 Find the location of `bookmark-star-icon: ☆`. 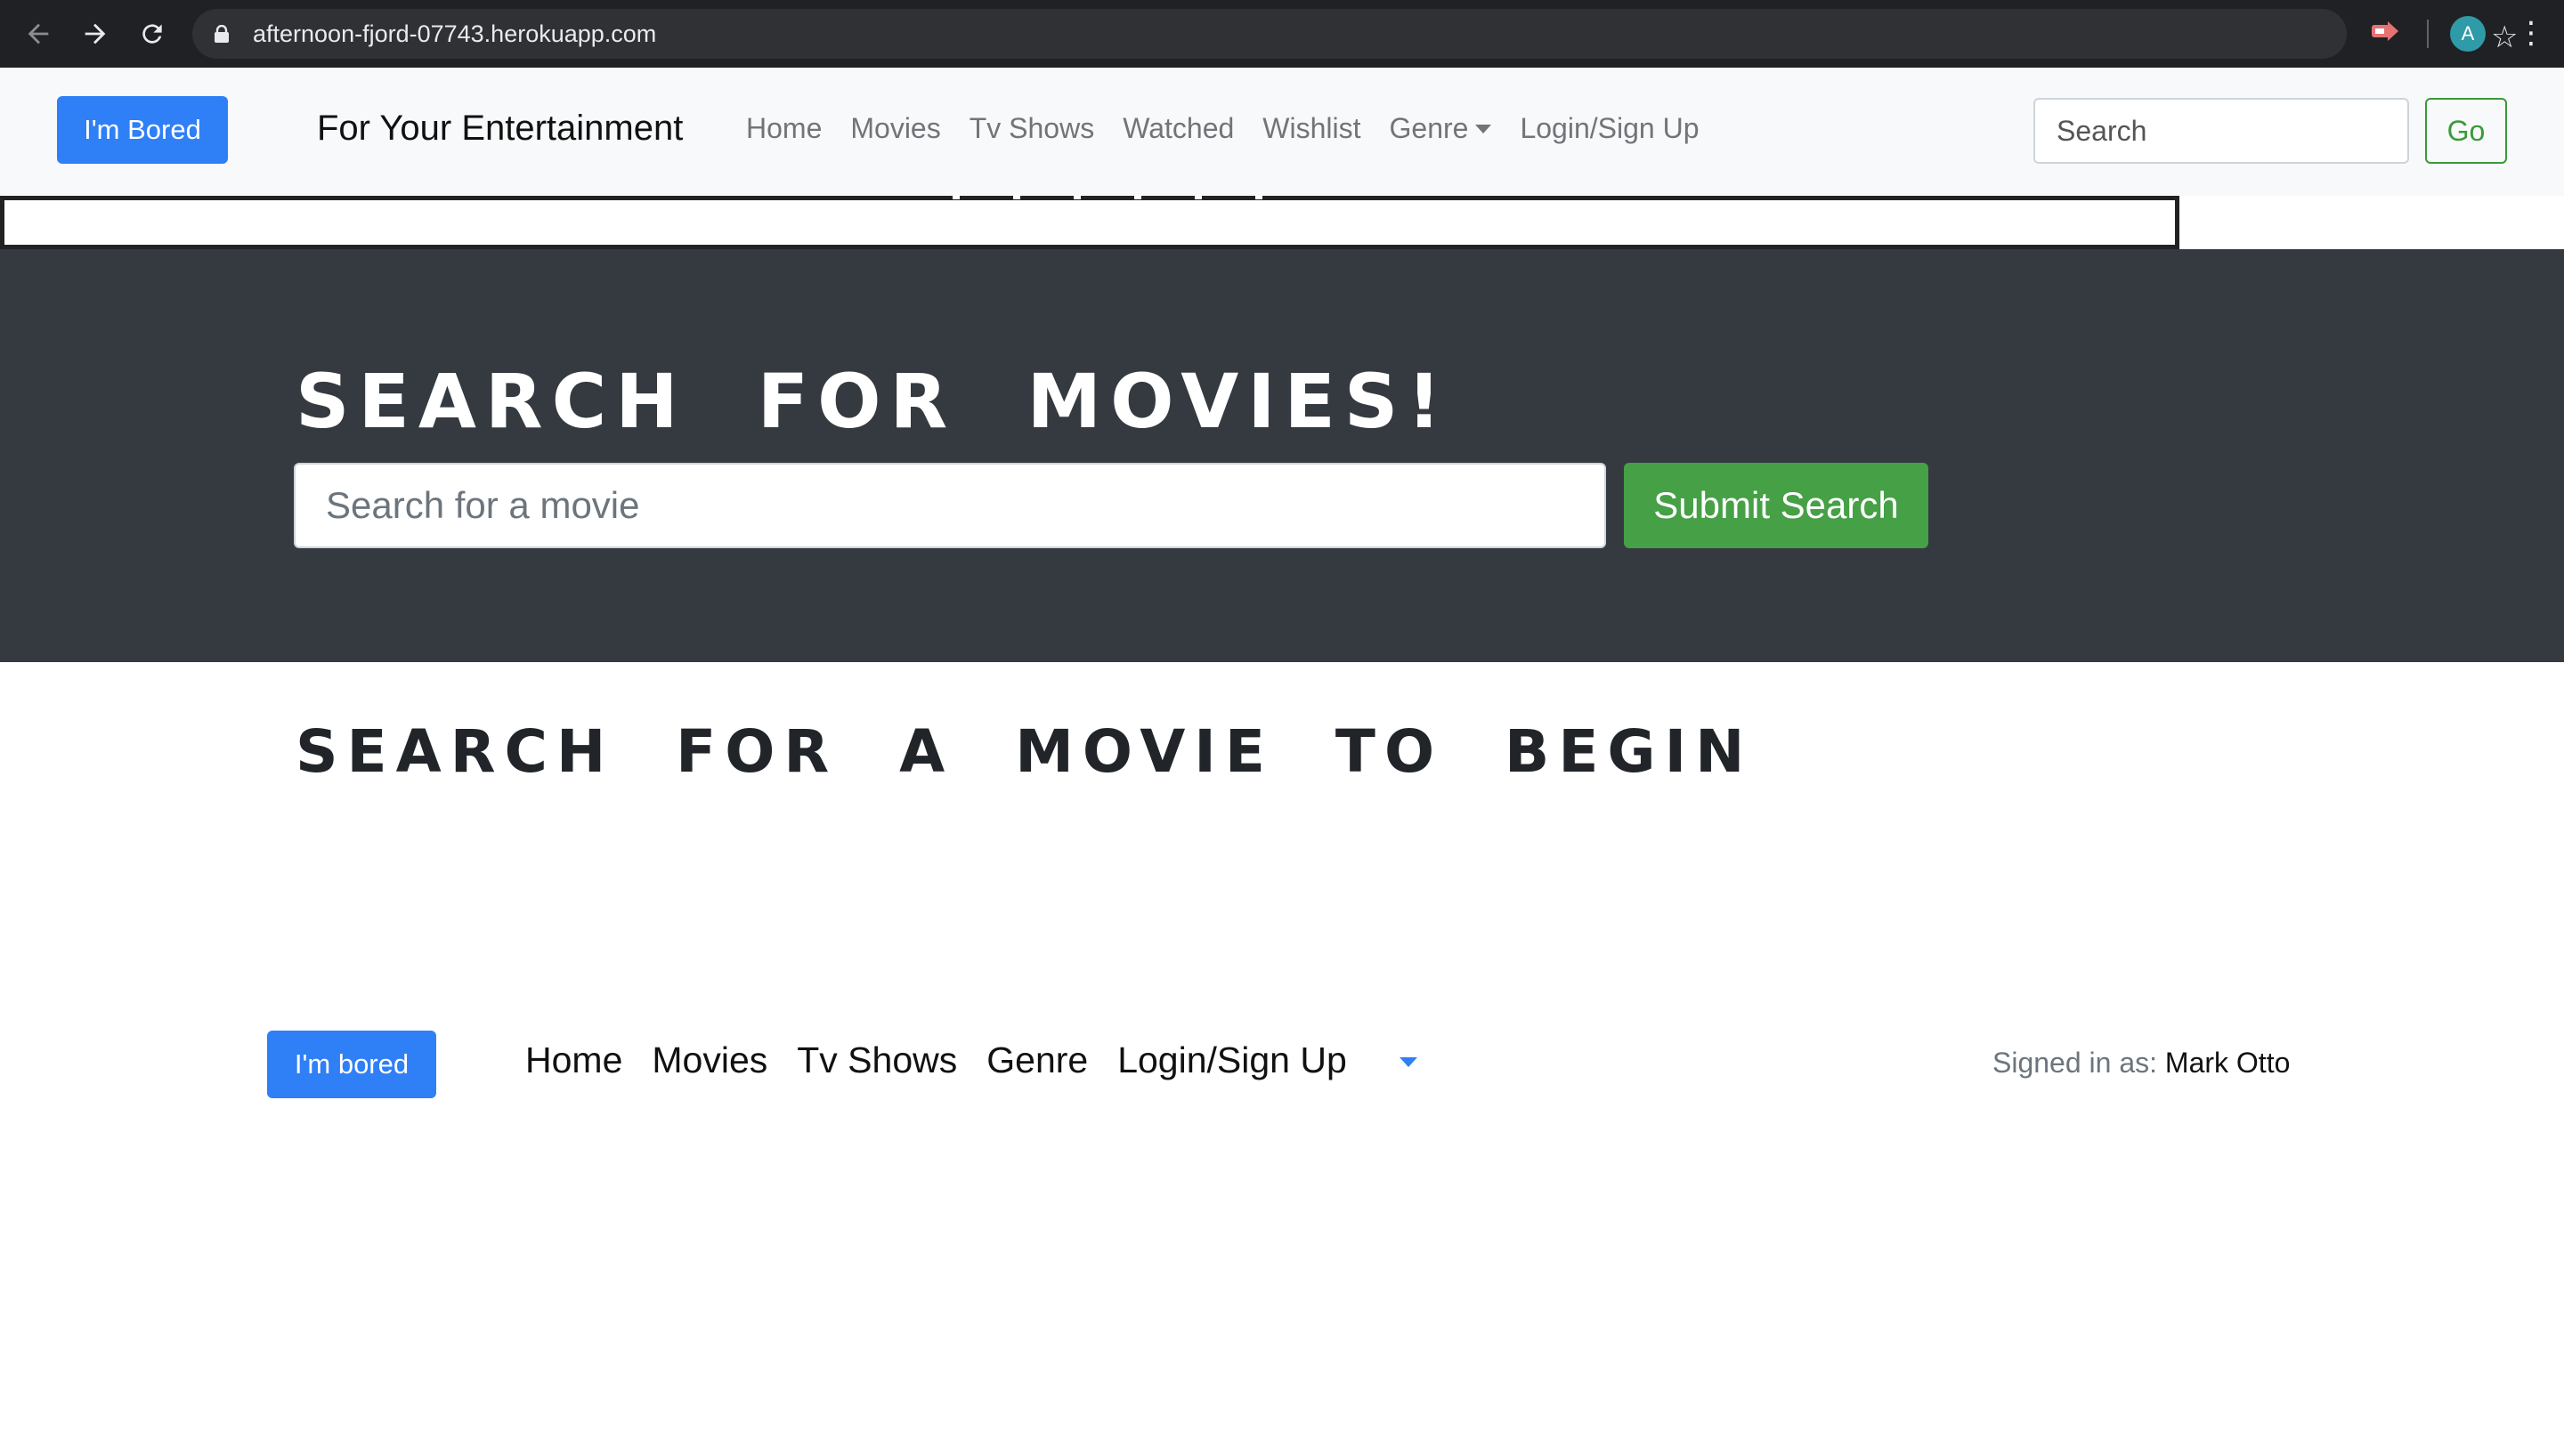

bookmark-star-icon: ☆ is located at coordinates (2504, 37).